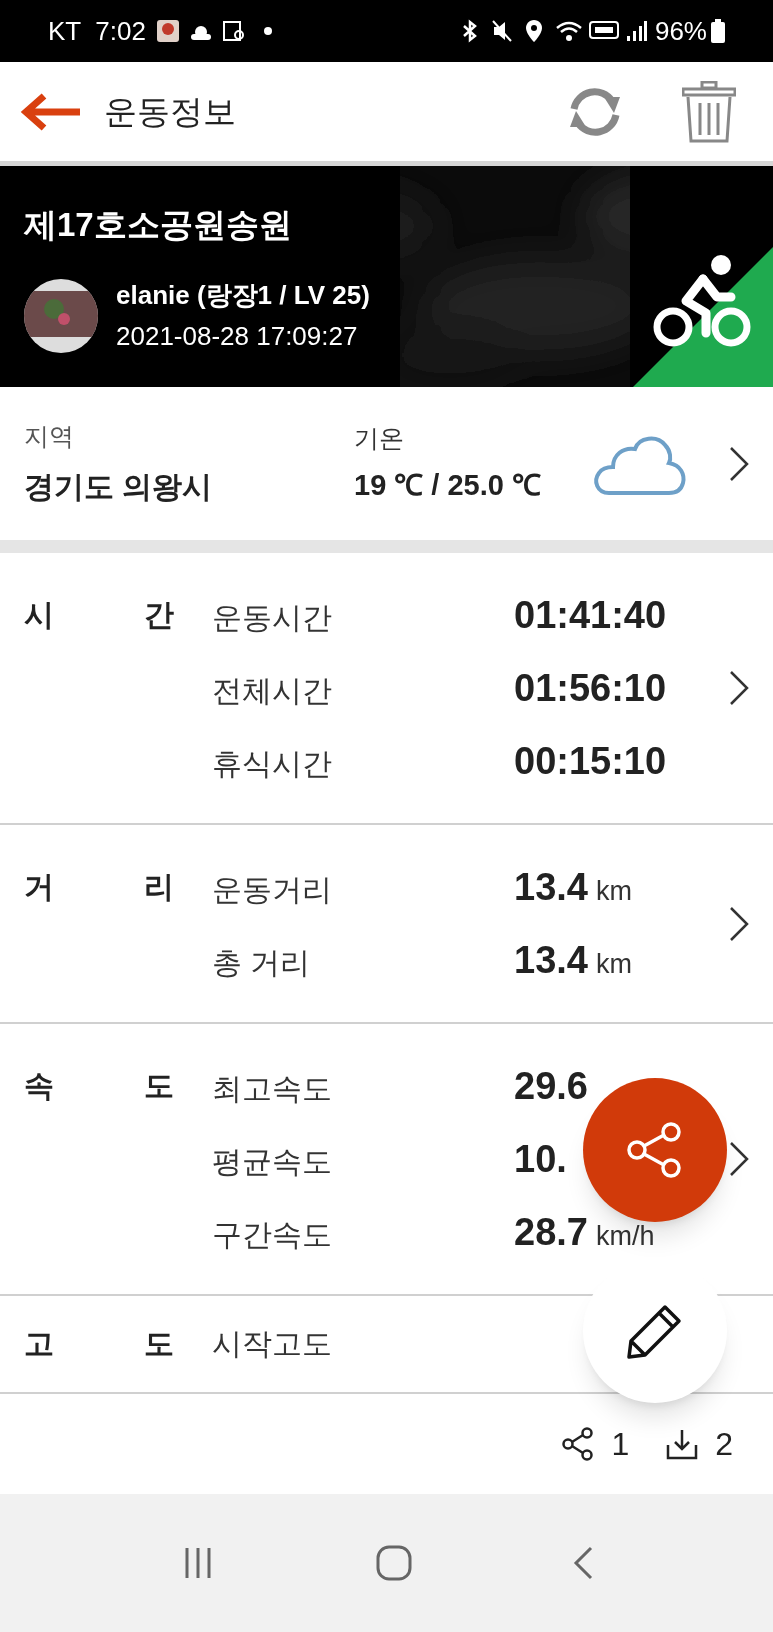  What do you see at coordinates (533, 31) in the screenshot?
I see `location-icon` at bounding box center [533, 31].